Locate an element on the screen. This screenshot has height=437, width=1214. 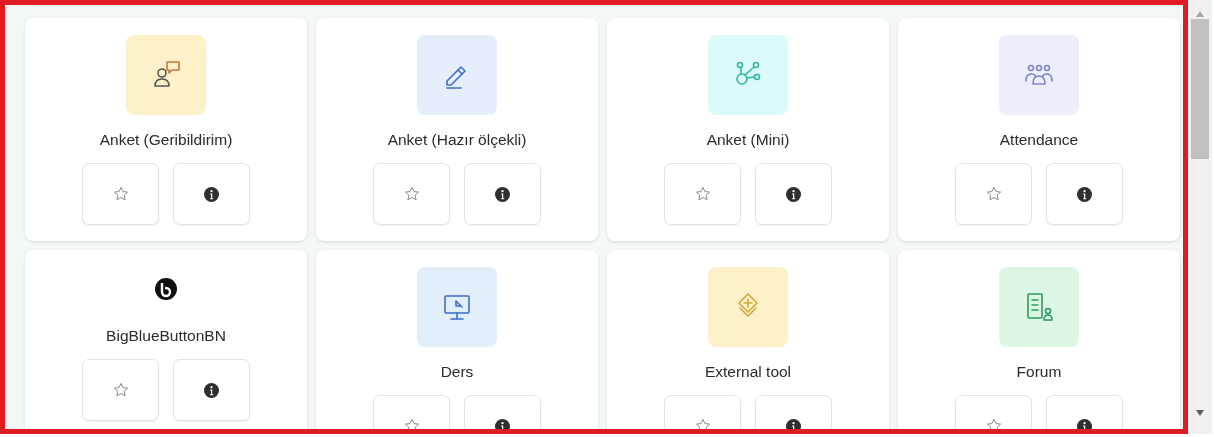
scrollbar is located at coordinates (1200, 217).